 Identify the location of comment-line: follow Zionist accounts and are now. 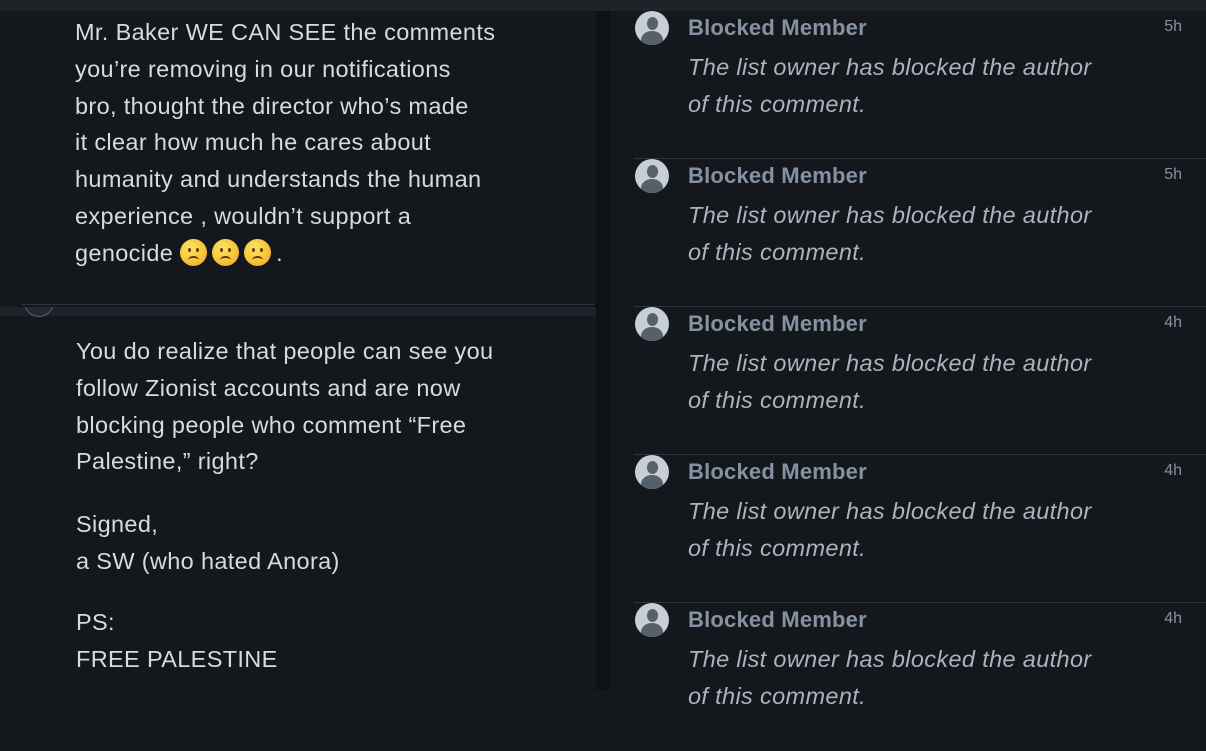
(268, 387).